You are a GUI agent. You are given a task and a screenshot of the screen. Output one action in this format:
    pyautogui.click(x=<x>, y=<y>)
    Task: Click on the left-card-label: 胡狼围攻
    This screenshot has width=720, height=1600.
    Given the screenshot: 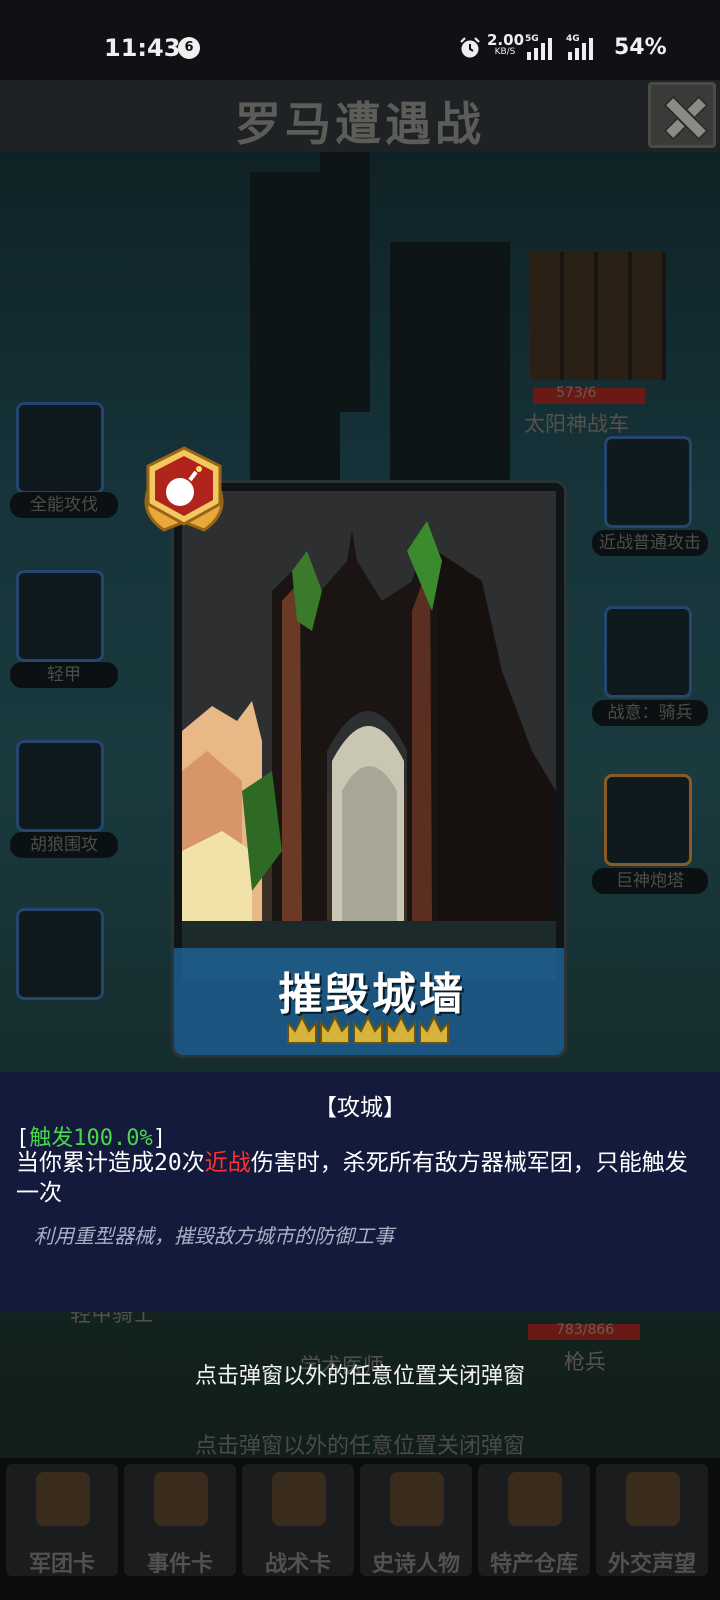 What is the action you would take?
    pyautogui.click(x=64, y=845)
    